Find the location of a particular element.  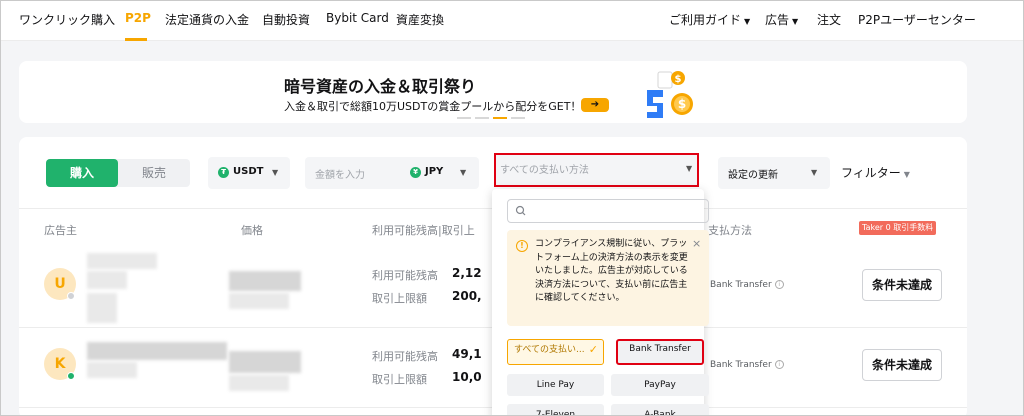

close-icon: × is located at coordinates (696, 243).